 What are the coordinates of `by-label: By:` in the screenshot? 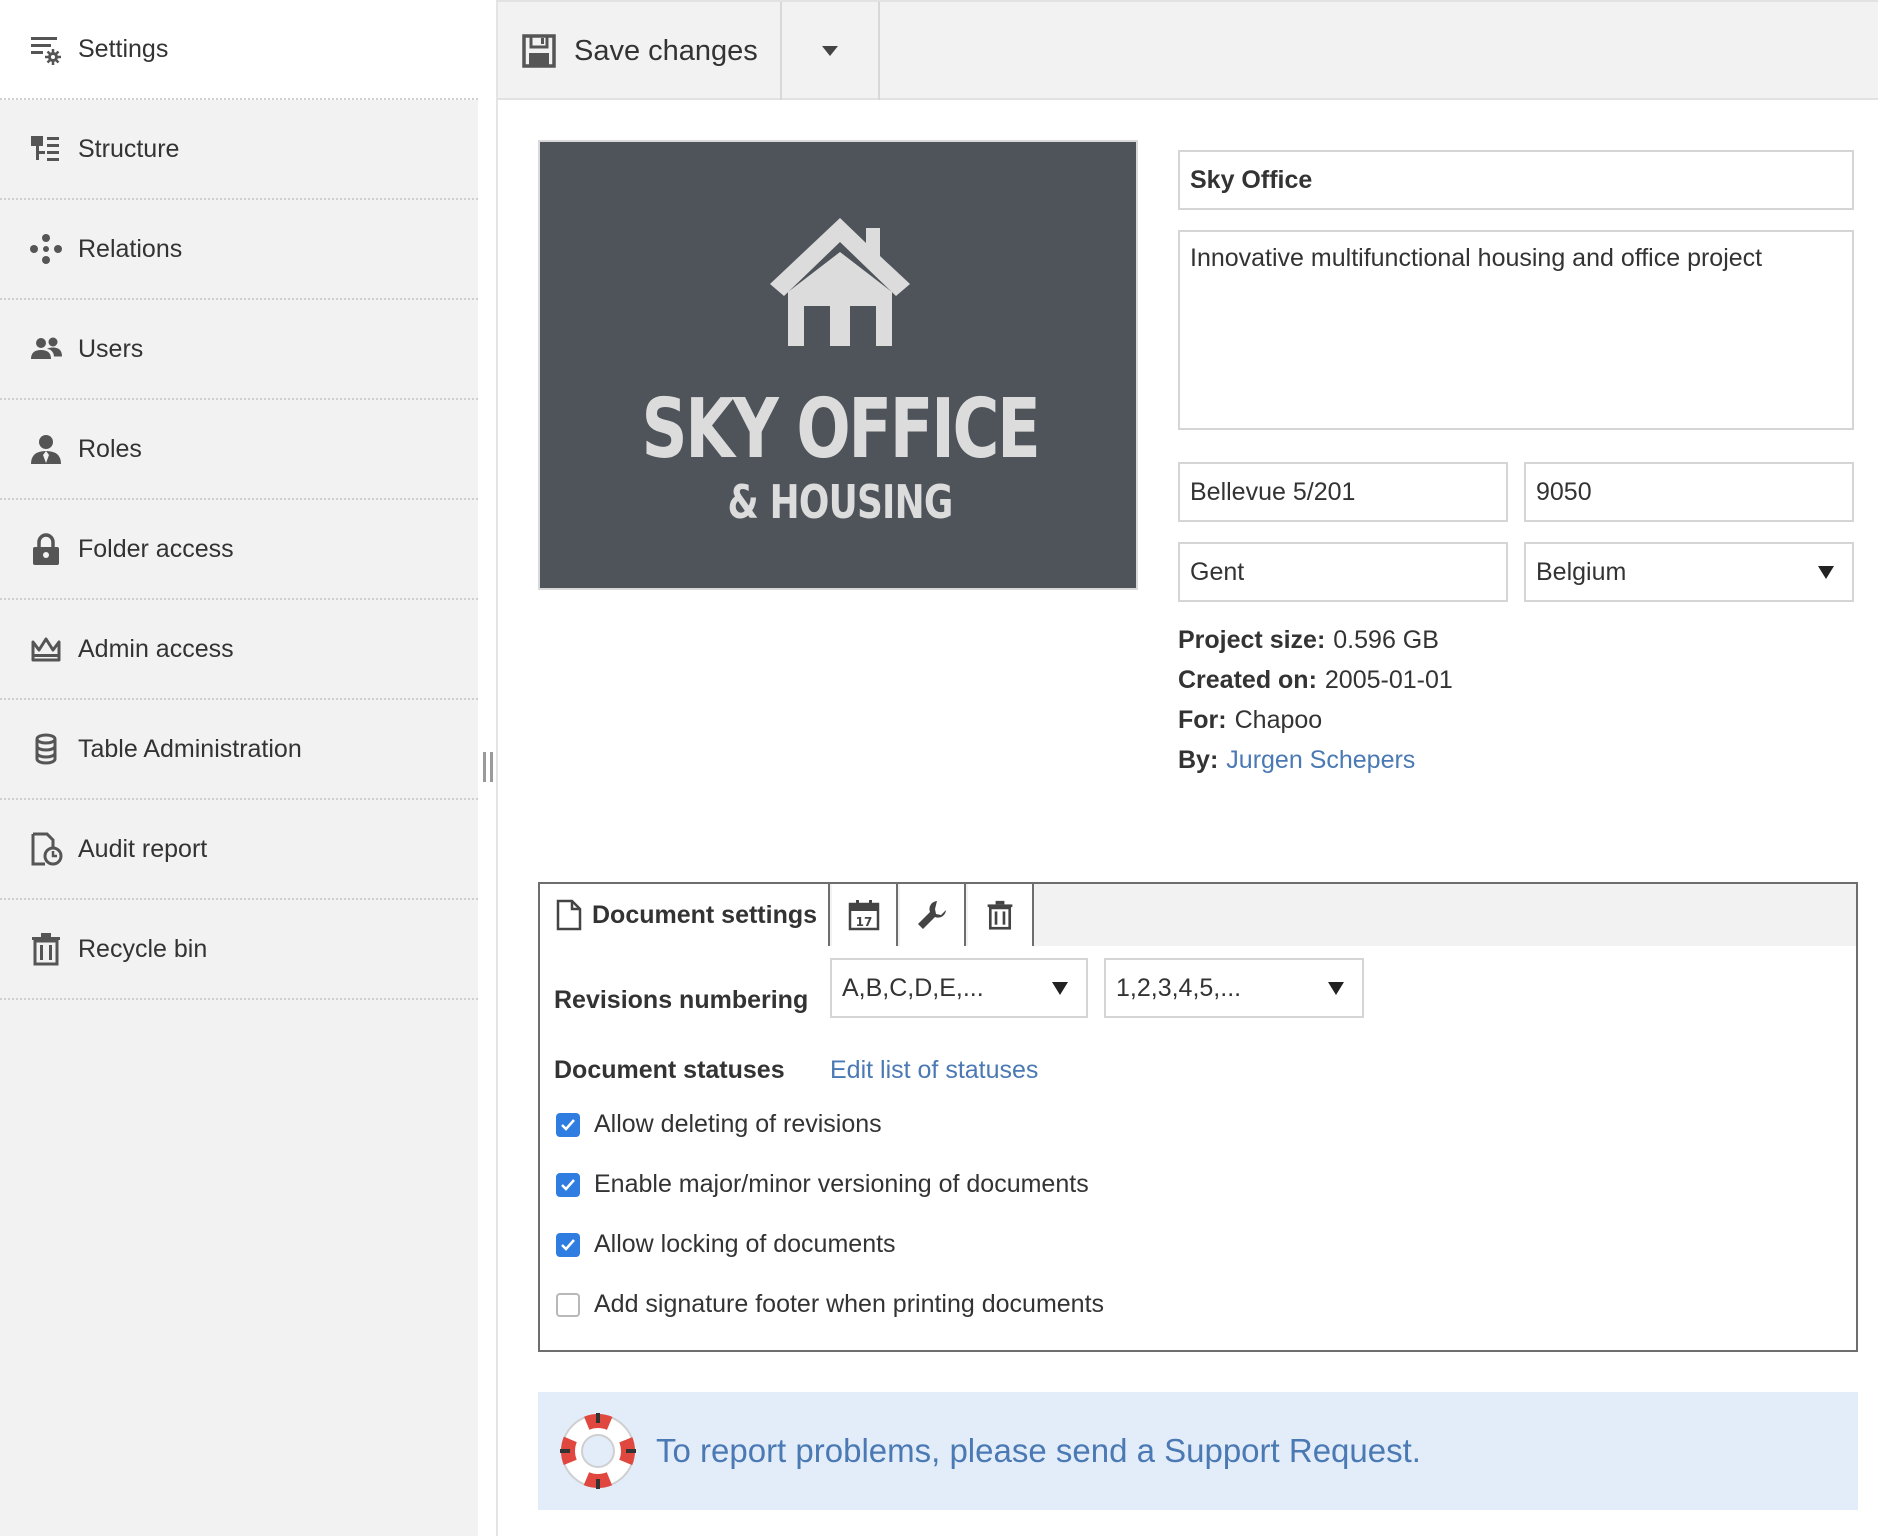 It's located at (1198, 760).